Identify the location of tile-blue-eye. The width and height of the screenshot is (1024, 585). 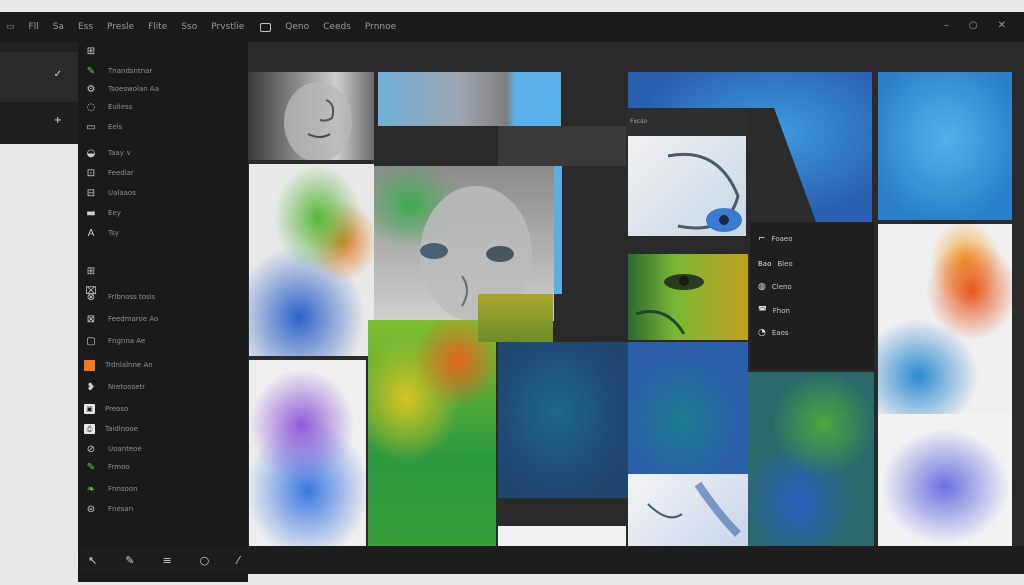
(687, 186).